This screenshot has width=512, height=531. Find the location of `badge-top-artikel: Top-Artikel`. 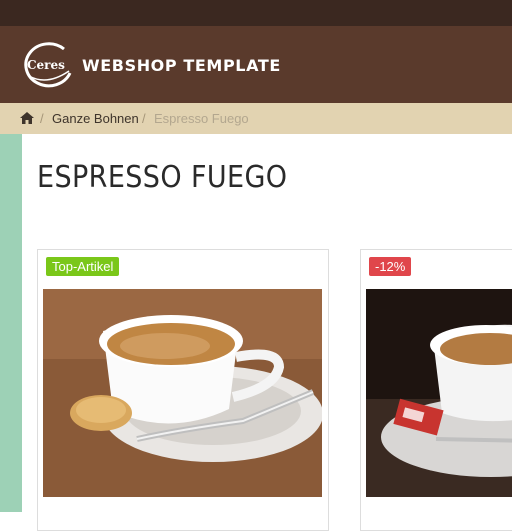

badge-top-artikel: Top-Artikel is located at coordinates (83, 266).